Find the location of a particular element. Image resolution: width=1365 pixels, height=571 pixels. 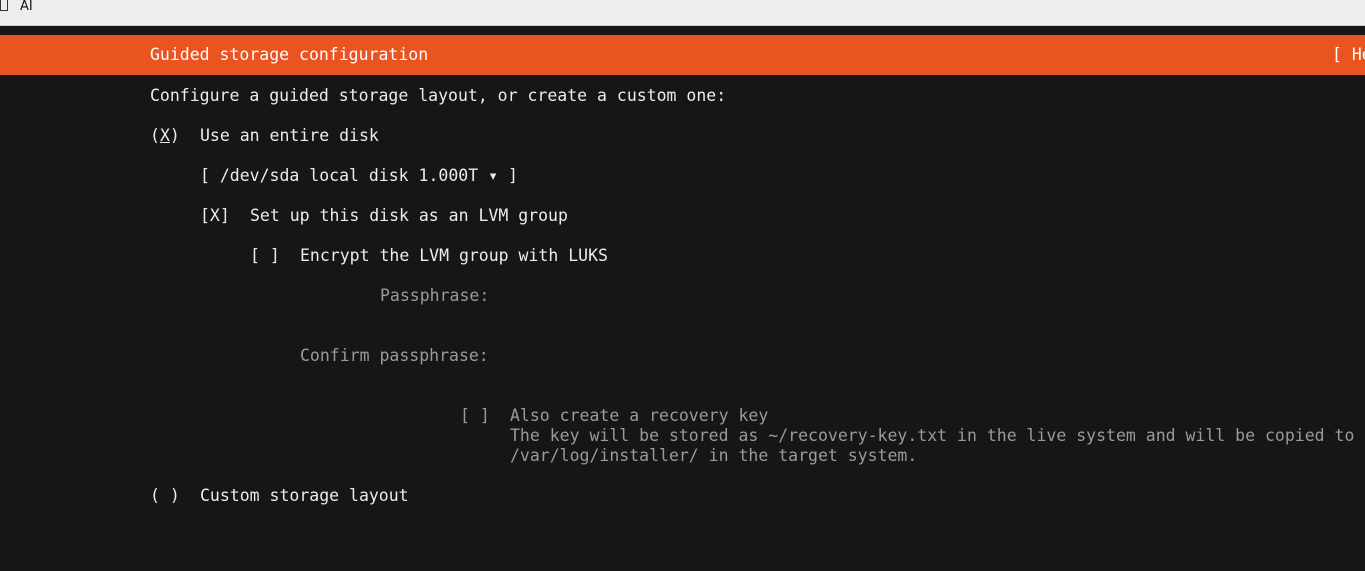

entire-disk-label: Use an entire disk is located at coordinates (289, 136).